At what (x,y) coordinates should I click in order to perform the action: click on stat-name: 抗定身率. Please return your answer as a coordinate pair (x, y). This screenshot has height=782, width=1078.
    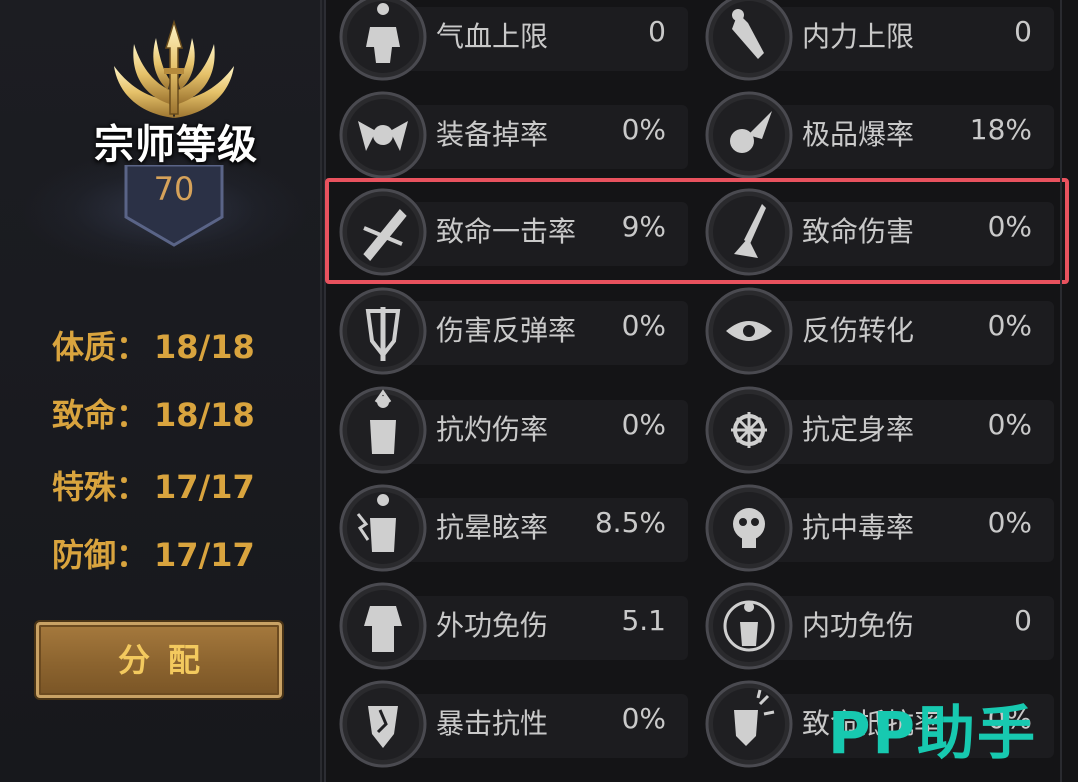
    Looking at the image, I should click on (858, 429).